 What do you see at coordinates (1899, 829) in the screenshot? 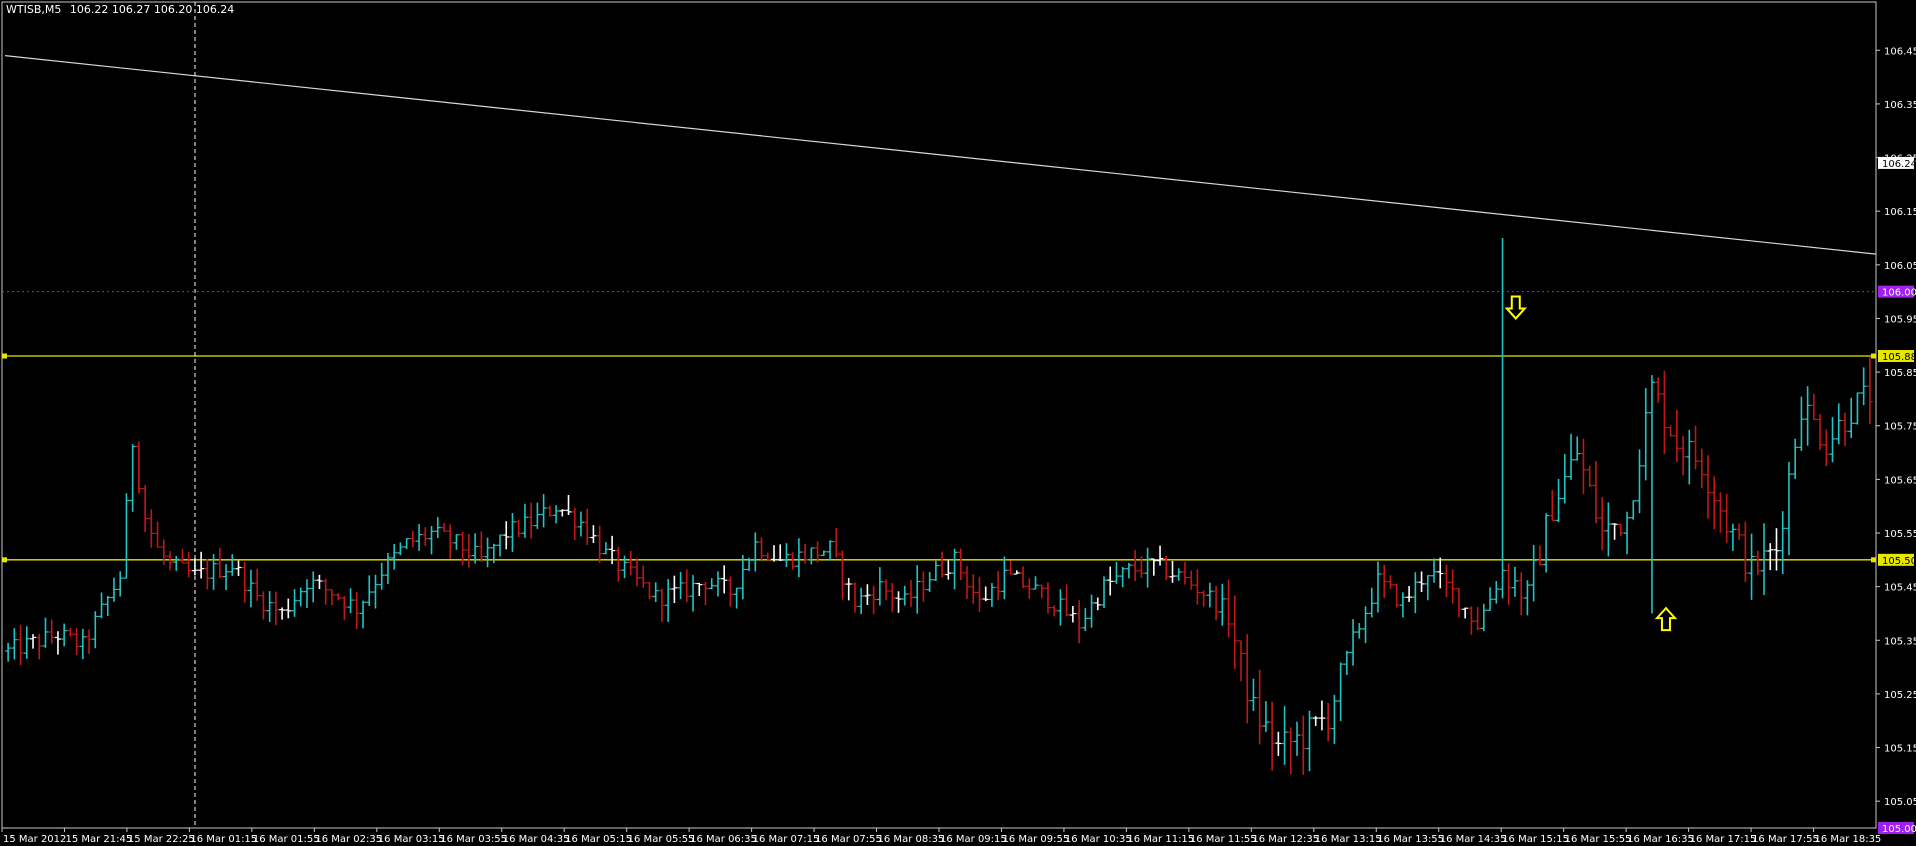
I see `bottom-level-tag: 105.00` at bounding box center [1899, 829].